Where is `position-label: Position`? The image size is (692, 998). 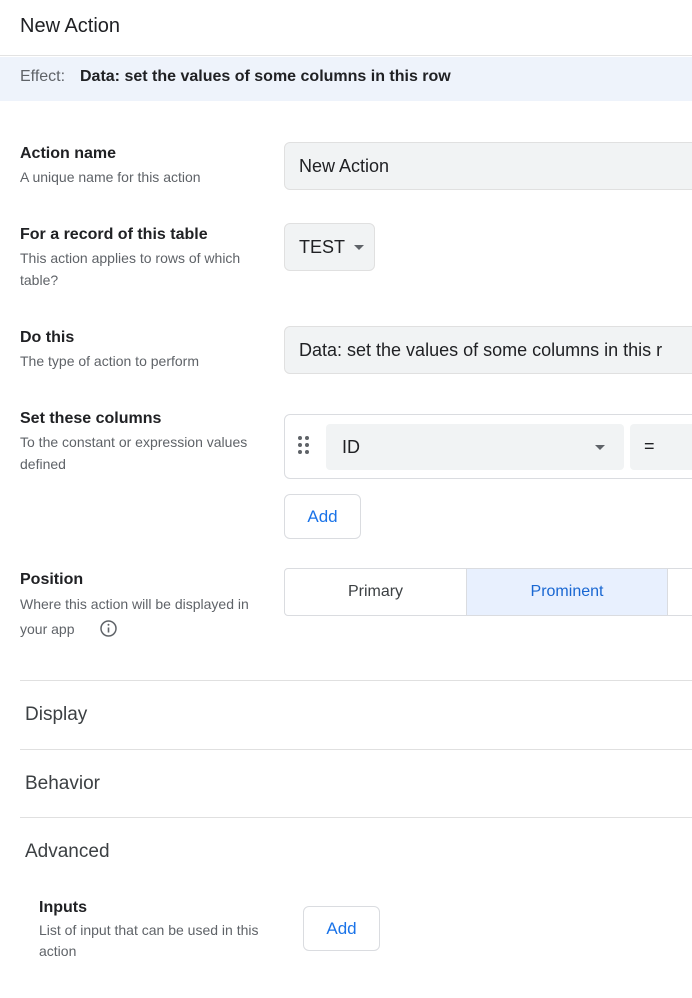 position-label: Position is located at coordinates (52, 579).